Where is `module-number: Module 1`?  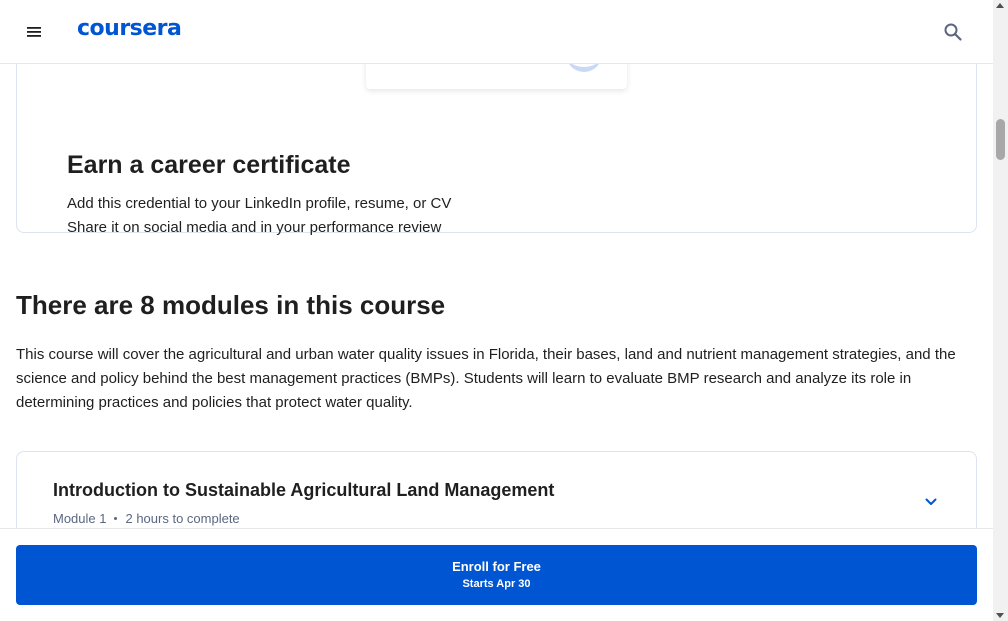
module-number: Module 1 is located at coordinates (80, 518).